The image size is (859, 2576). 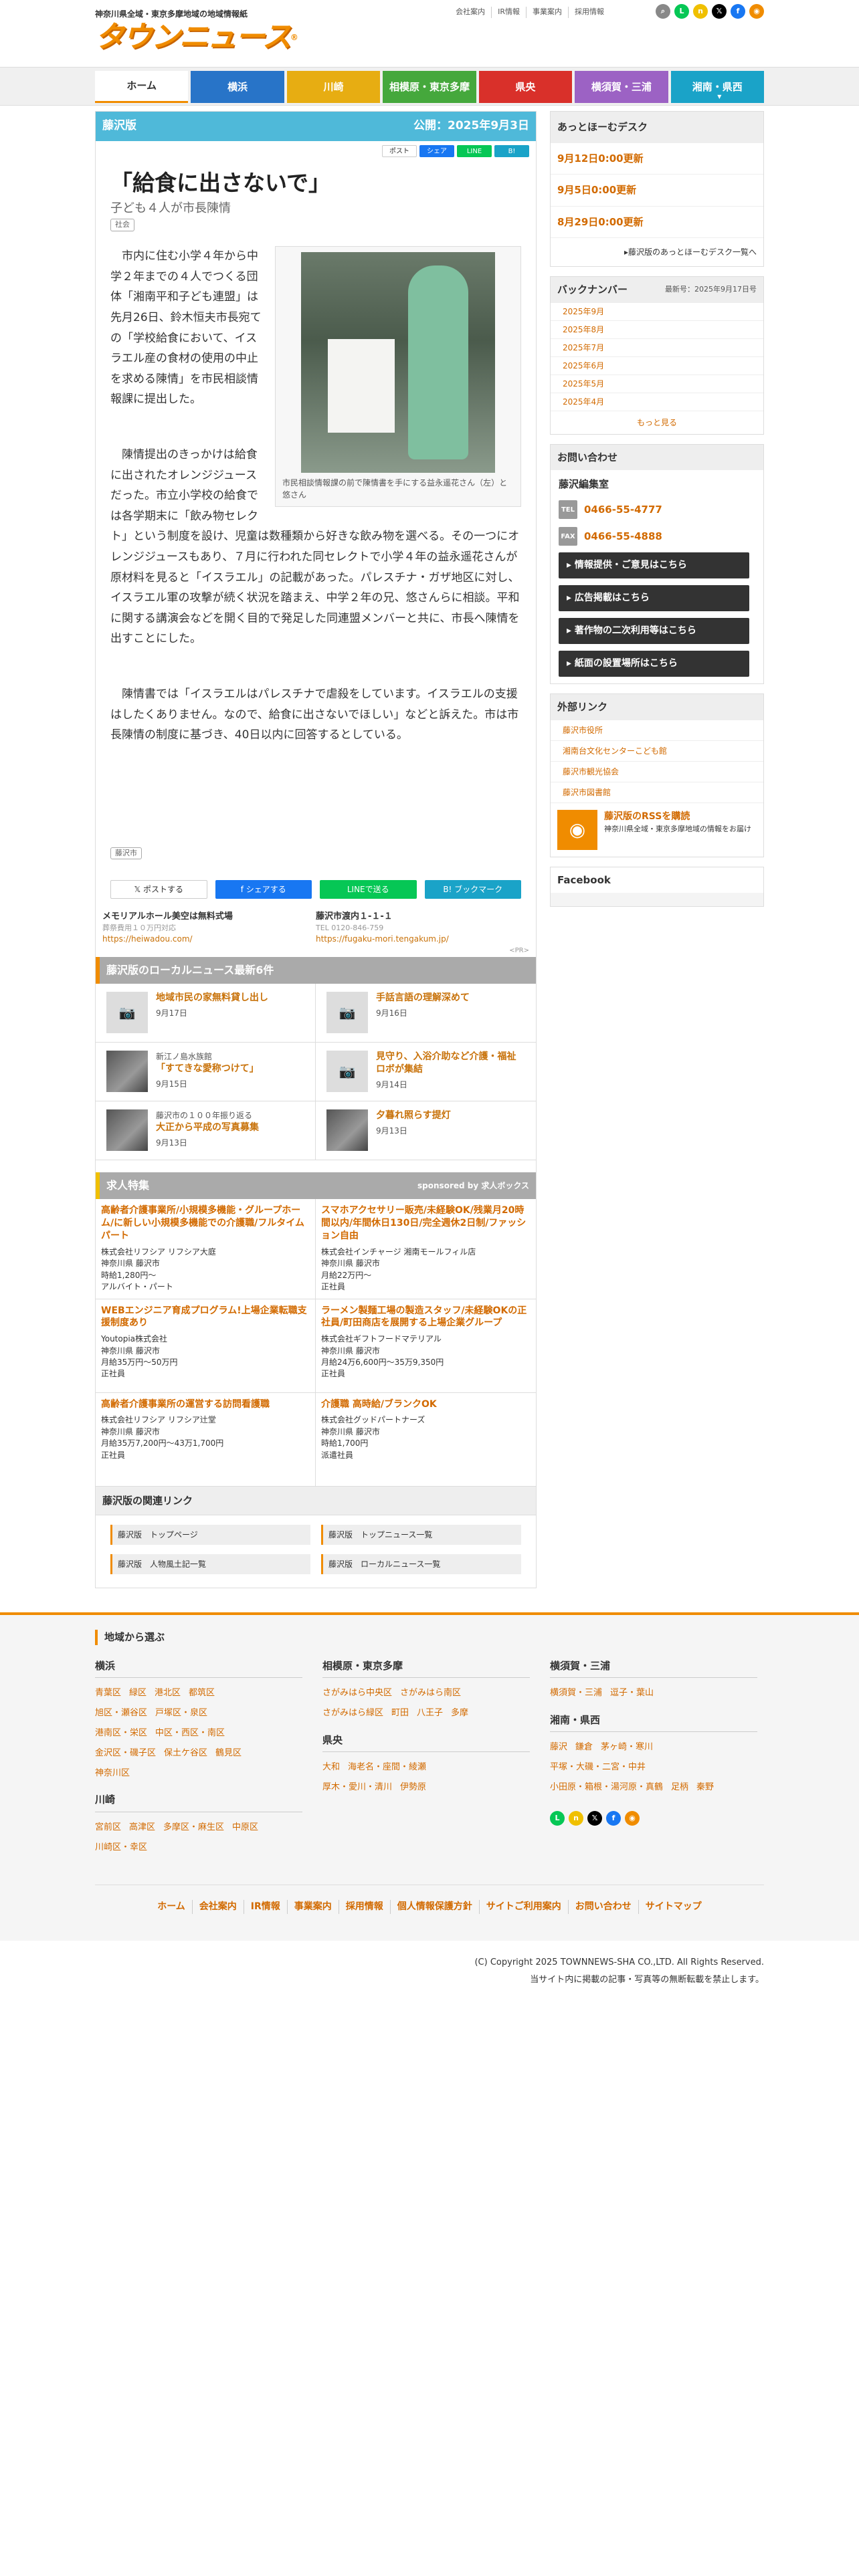 What do you see at coordinates (475, 151) in the screenshot?
I see `share-line-small: LINE` at bounding box center [475, 151].